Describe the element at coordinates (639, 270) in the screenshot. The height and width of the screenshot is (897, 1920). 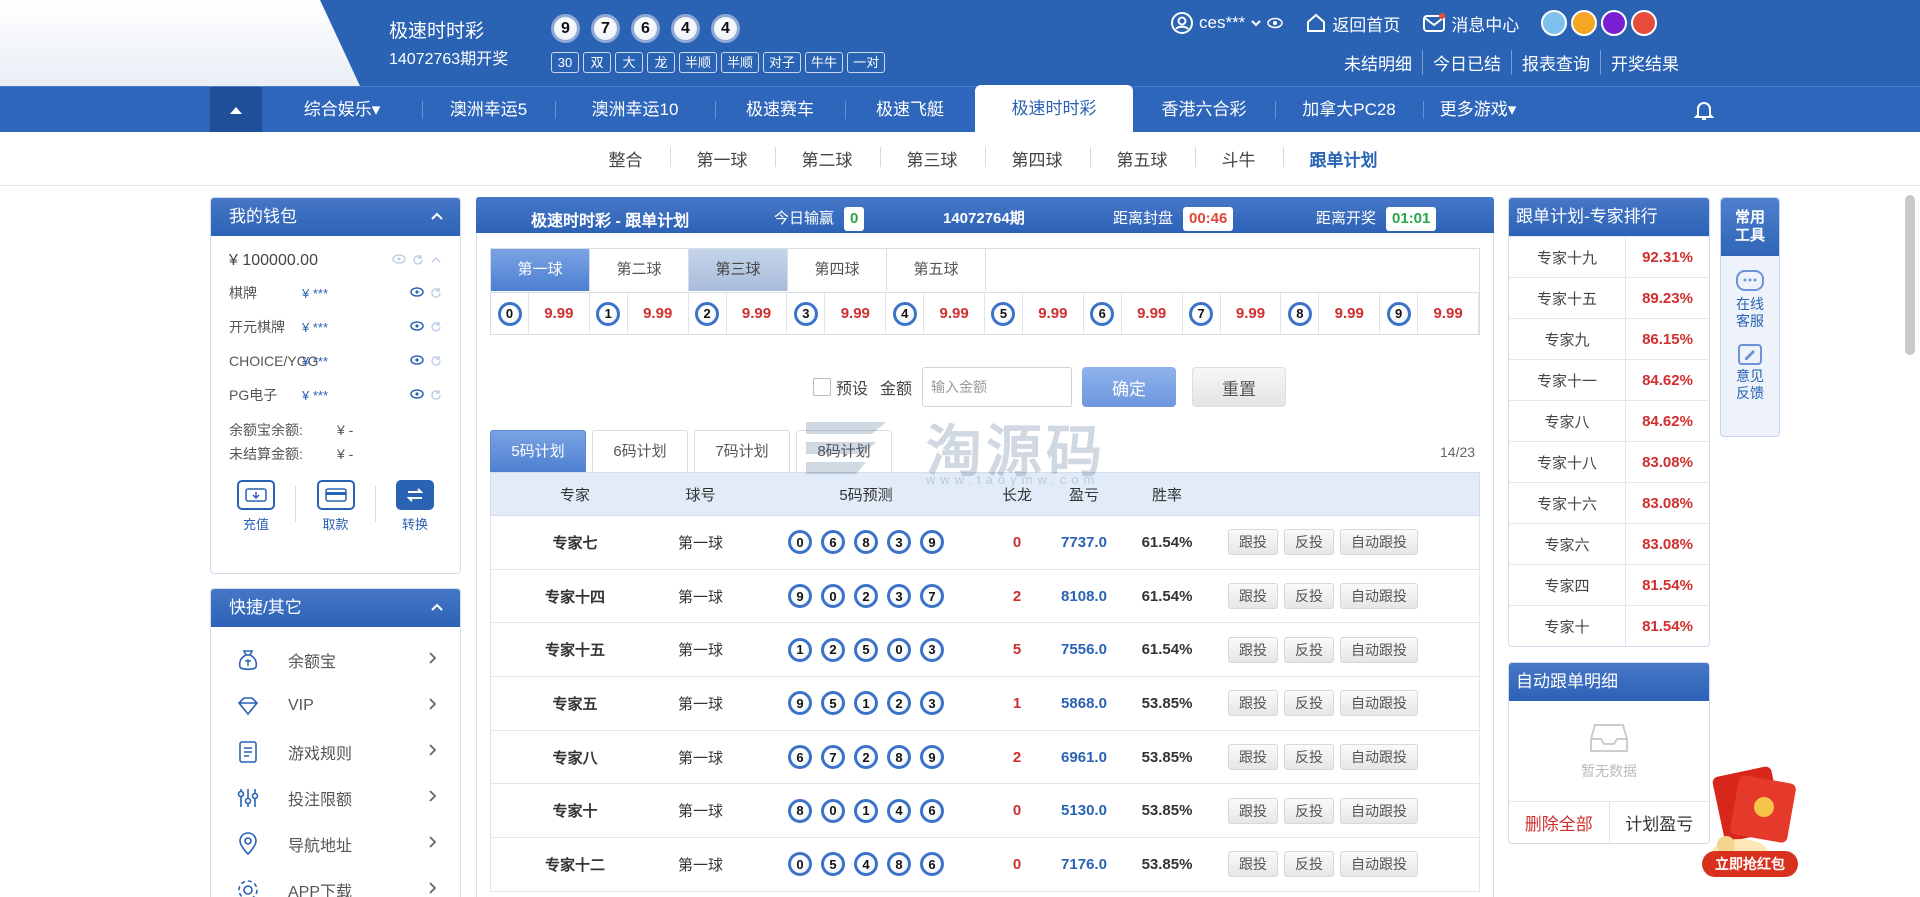
I see `ball-tab: 第二球` at that location.